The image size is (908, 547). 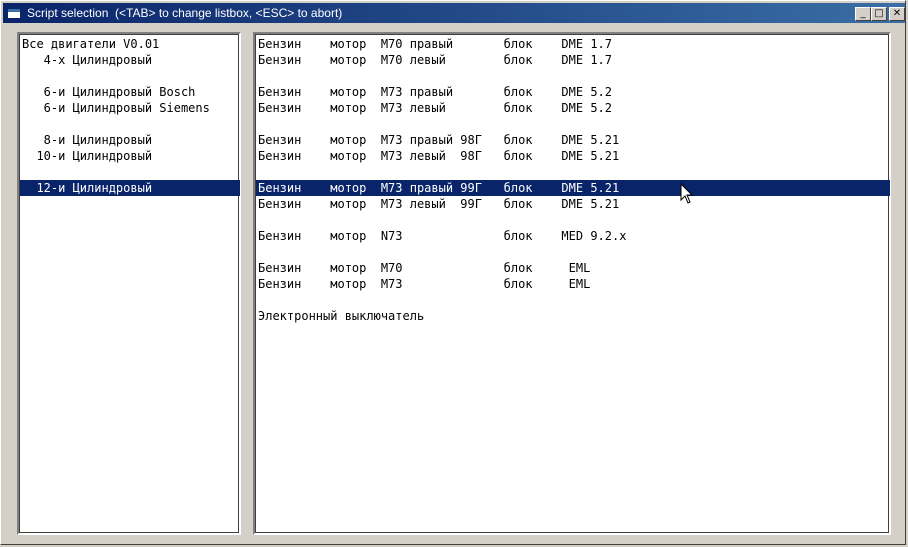 I want to click on script-item: Бензин мотор M73 левый 99Г блок DME 5.21, so click(x=573, y=204).